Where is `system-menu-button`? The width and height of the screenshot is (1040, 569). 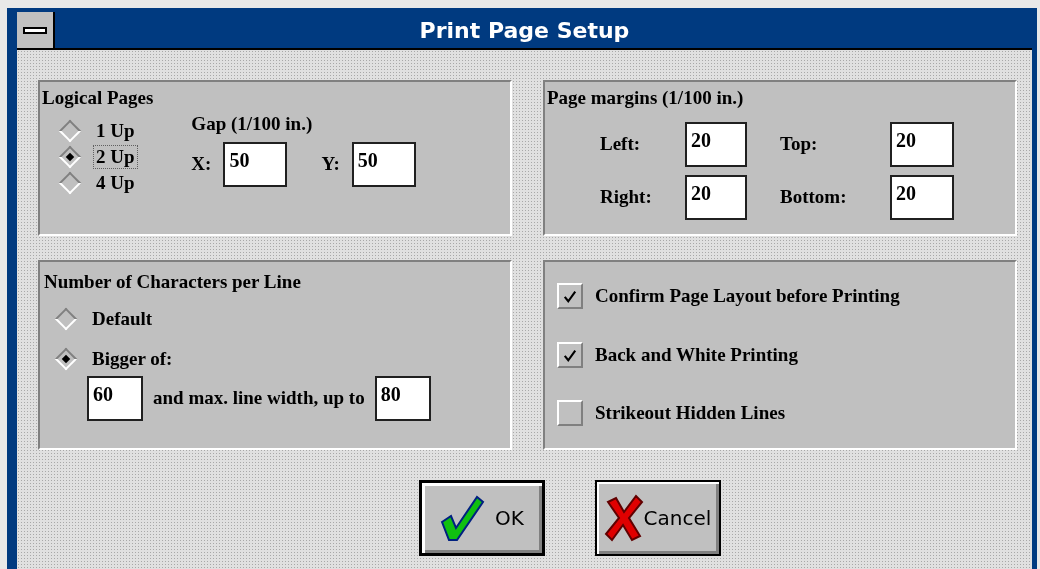
system-menu-button is located at coordinates (36, 30).